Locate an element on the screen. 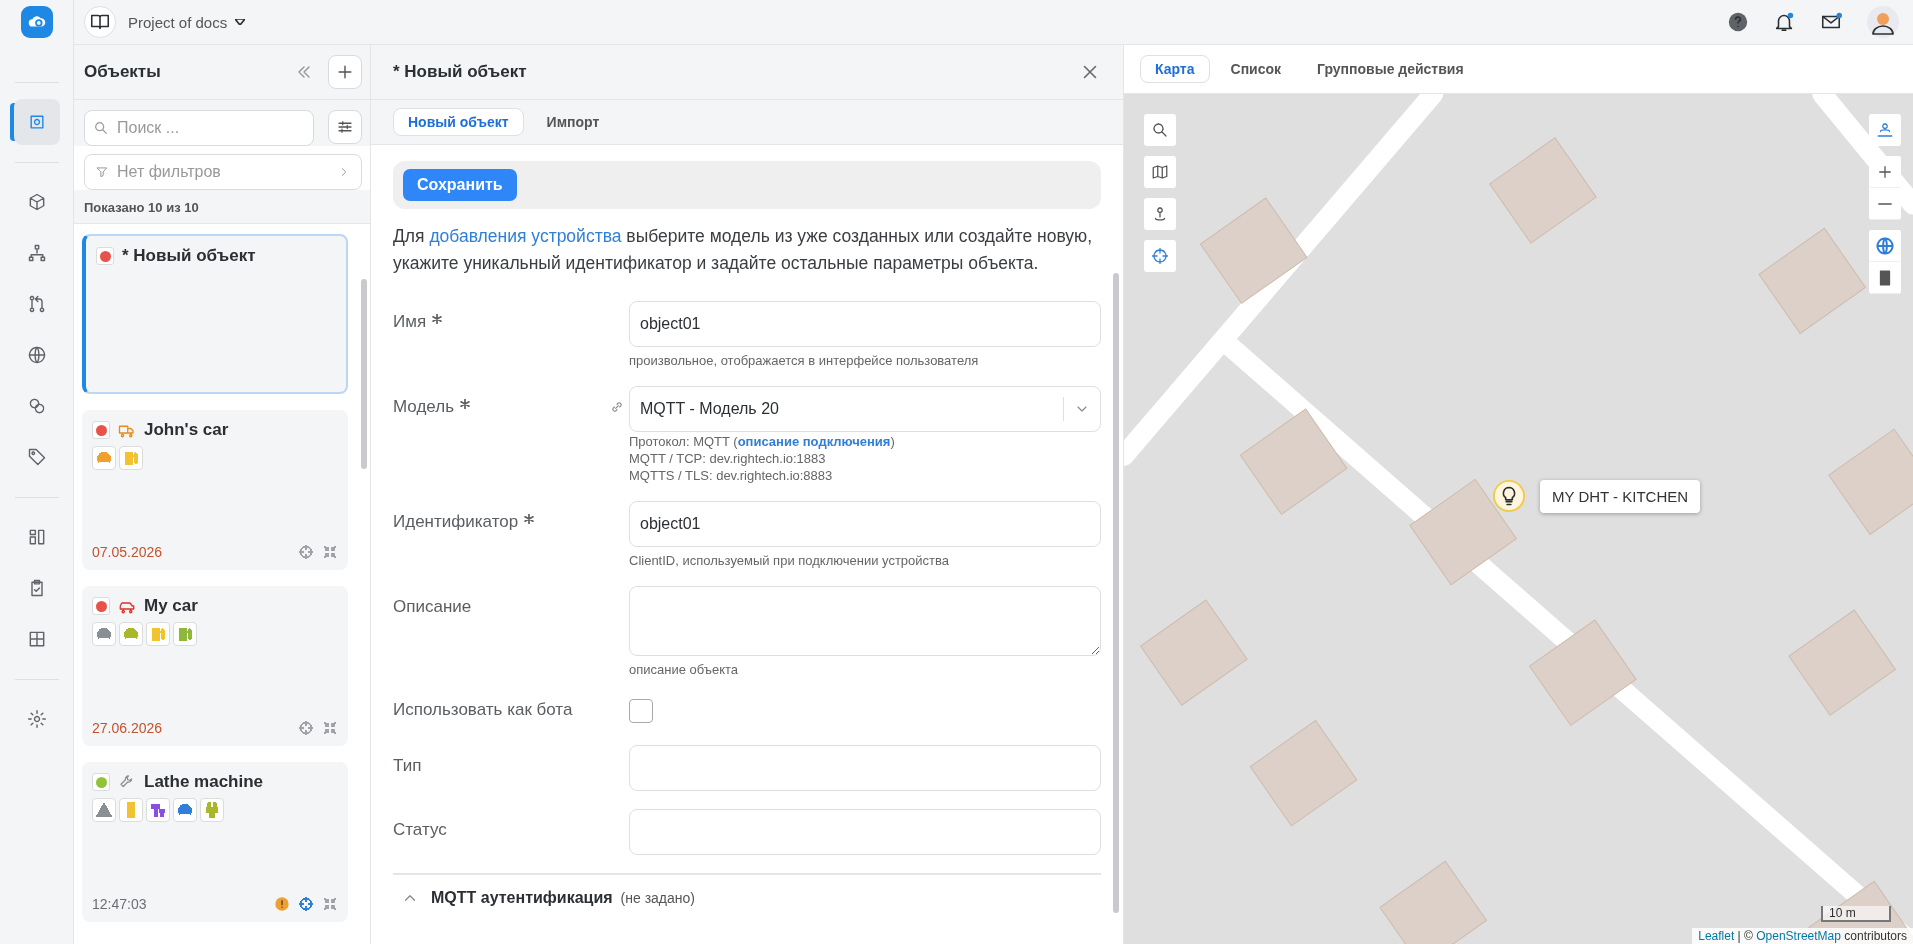 The image size is (1913, 944). object-card: John's car 07.05.2026 is located at coordinates (215, 490).